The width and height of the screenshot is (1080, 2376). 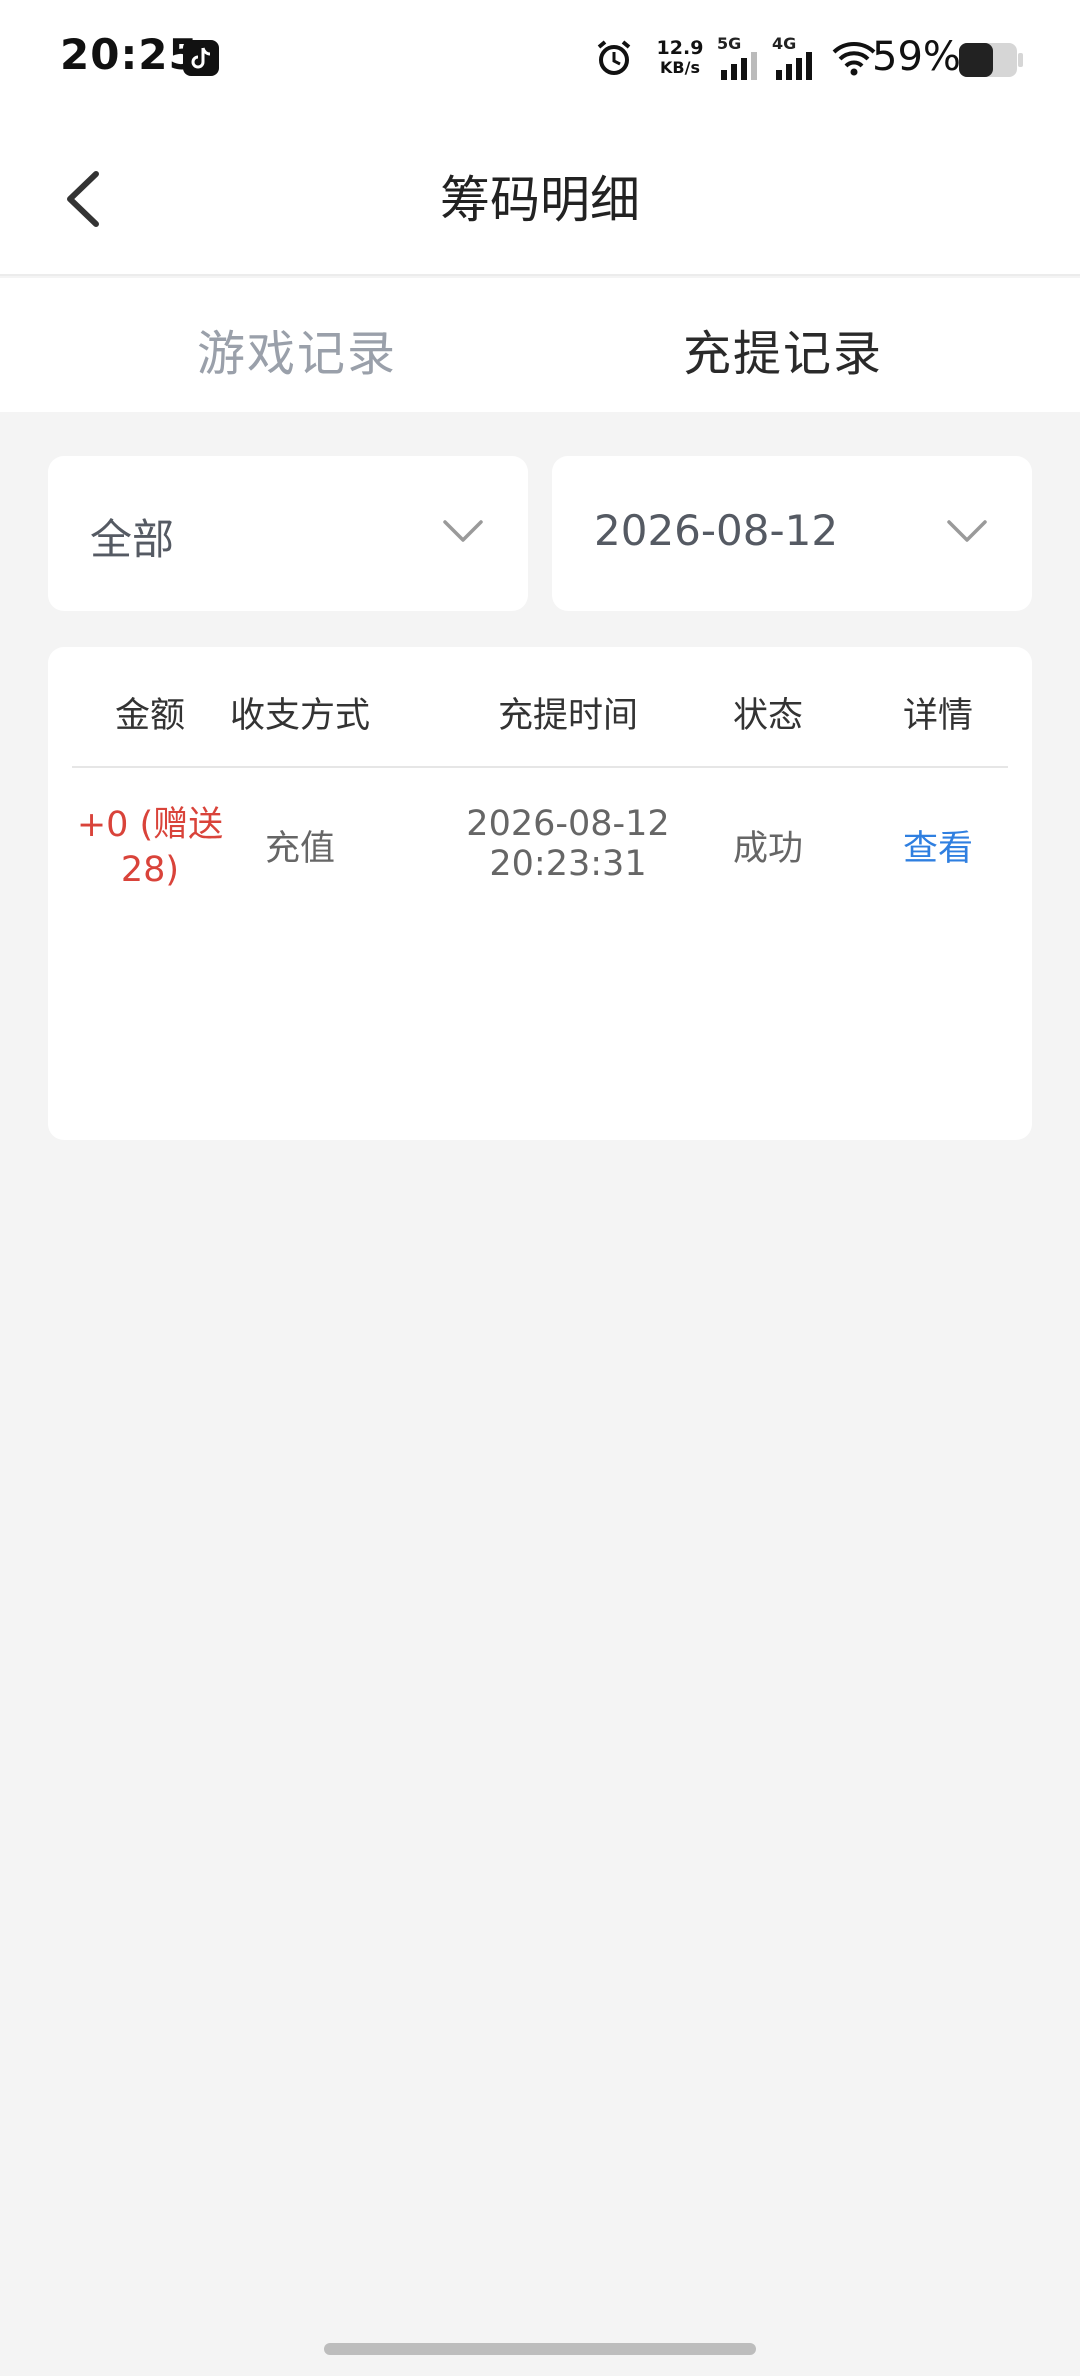 I want to click on network-speed: 12.9 KB/s, so click(x=680, y=58).